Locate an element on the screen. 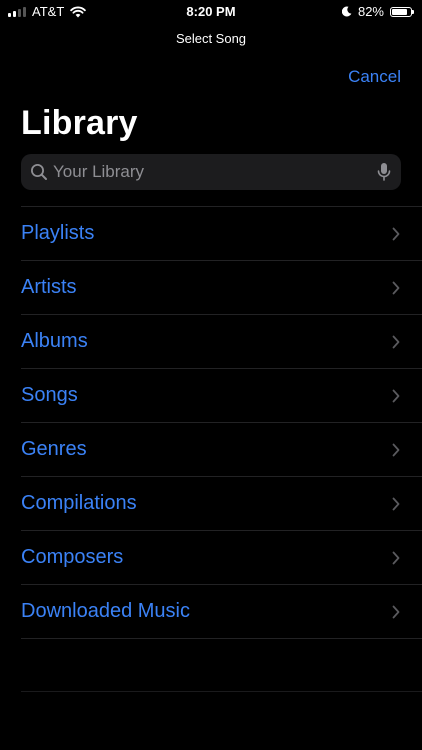  list-item-composers: Composers is located at coordinates (221, 558).